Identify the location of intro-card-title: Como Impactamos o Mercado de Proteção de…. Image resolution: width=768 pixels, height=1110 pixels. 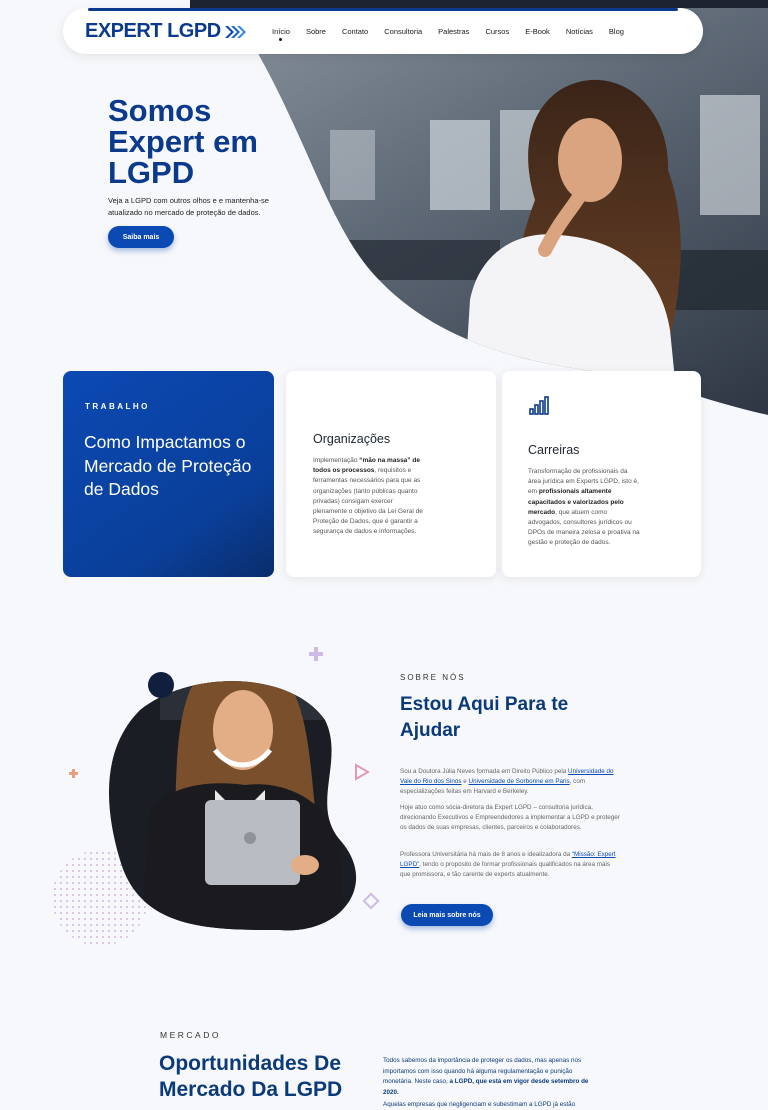
(168, 465).